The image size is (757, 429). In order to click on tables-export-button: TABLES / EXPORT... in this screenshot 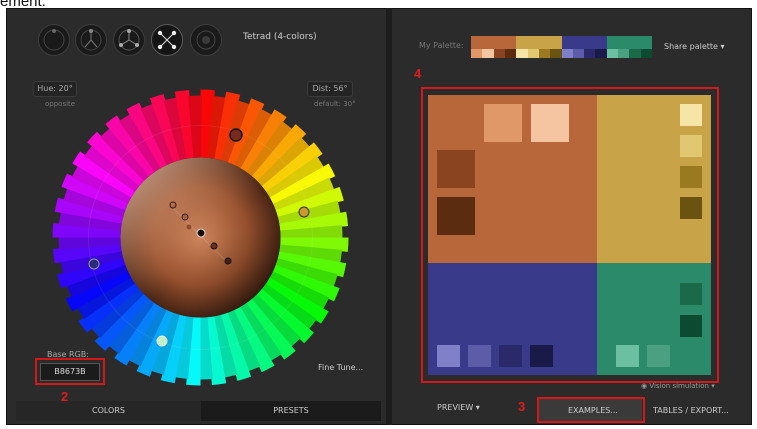, I will do `click(691, 410)`.